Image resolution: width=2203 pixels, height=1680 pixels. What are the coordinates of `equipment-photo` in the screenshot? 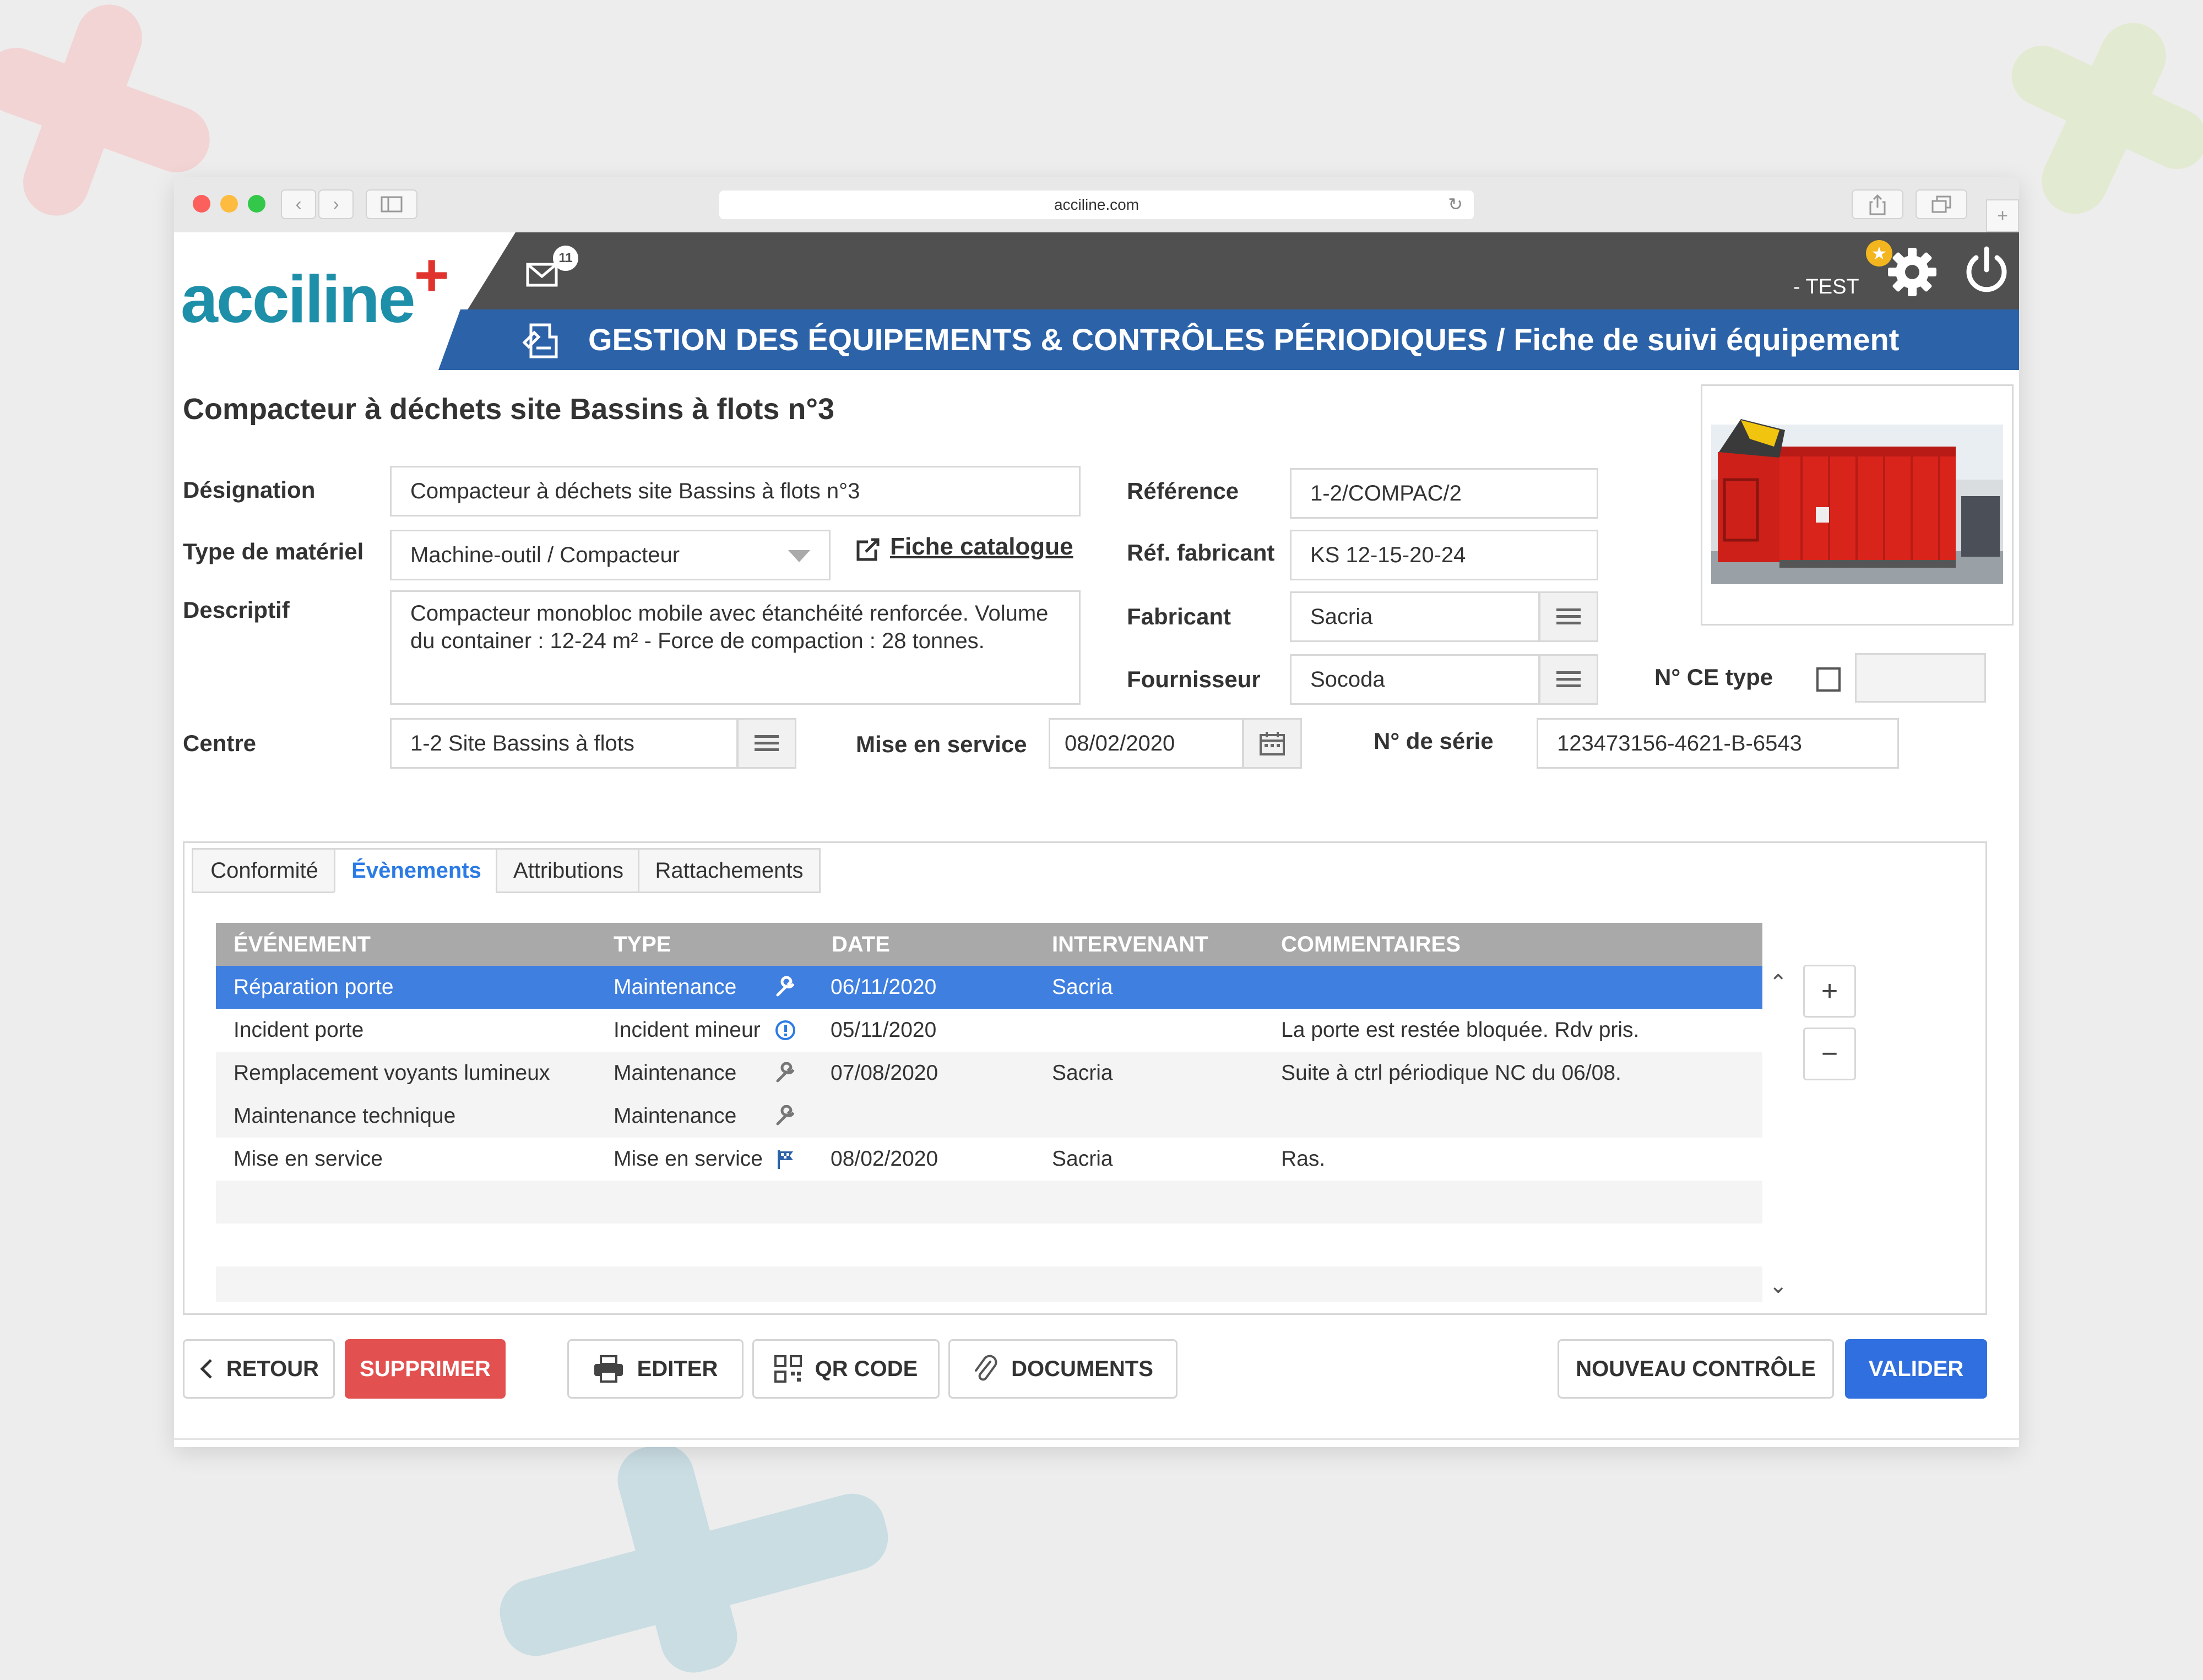 It's located at (1857, 505).